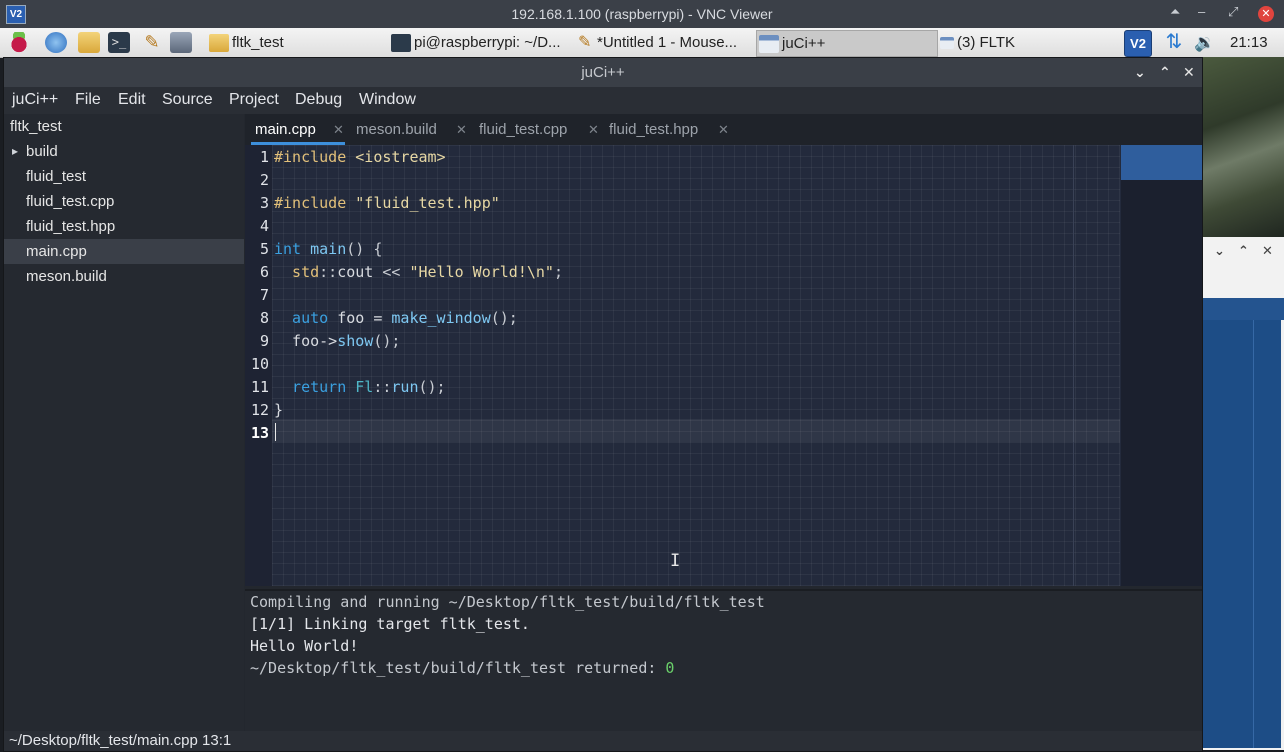 The width and height of the screenshot is (1284, 752). Describe the element at coordinates (264, 272) in the screenshot. I see `line-number: 6` at that location.